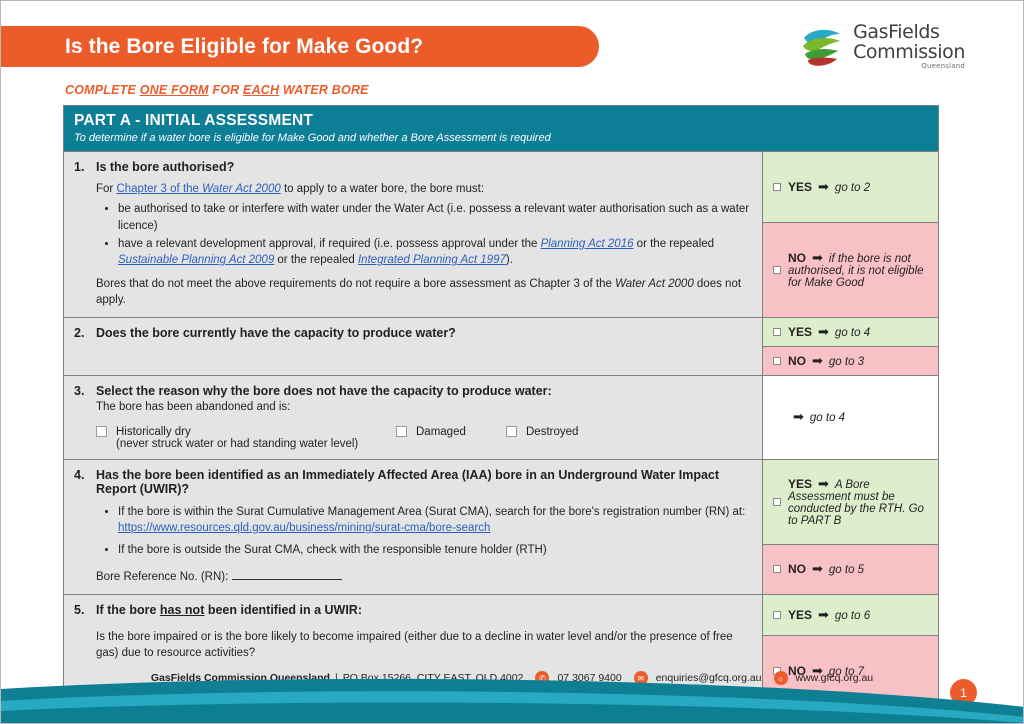 The height and width of the screenshot is (724, 1024). Describe the element at coordinates (79, 167) in the screenshot. I see `question-1-number: 1.` at that location.